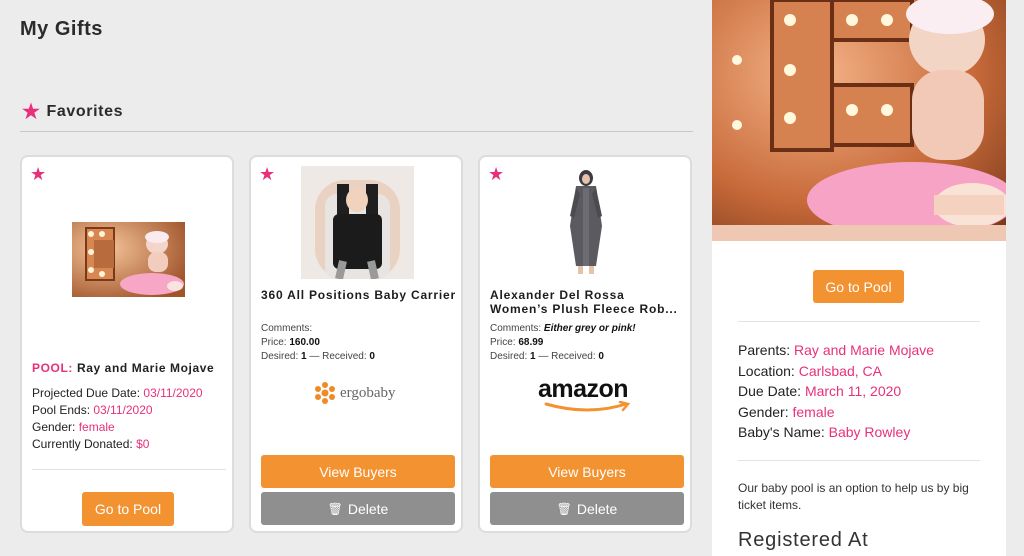 Image resolution: width=1024 pixels, height=556 pixels. What do you see at coordinates (129, 469) in the screenshot?
I see `card-divider` at bounding box center [129, 469].